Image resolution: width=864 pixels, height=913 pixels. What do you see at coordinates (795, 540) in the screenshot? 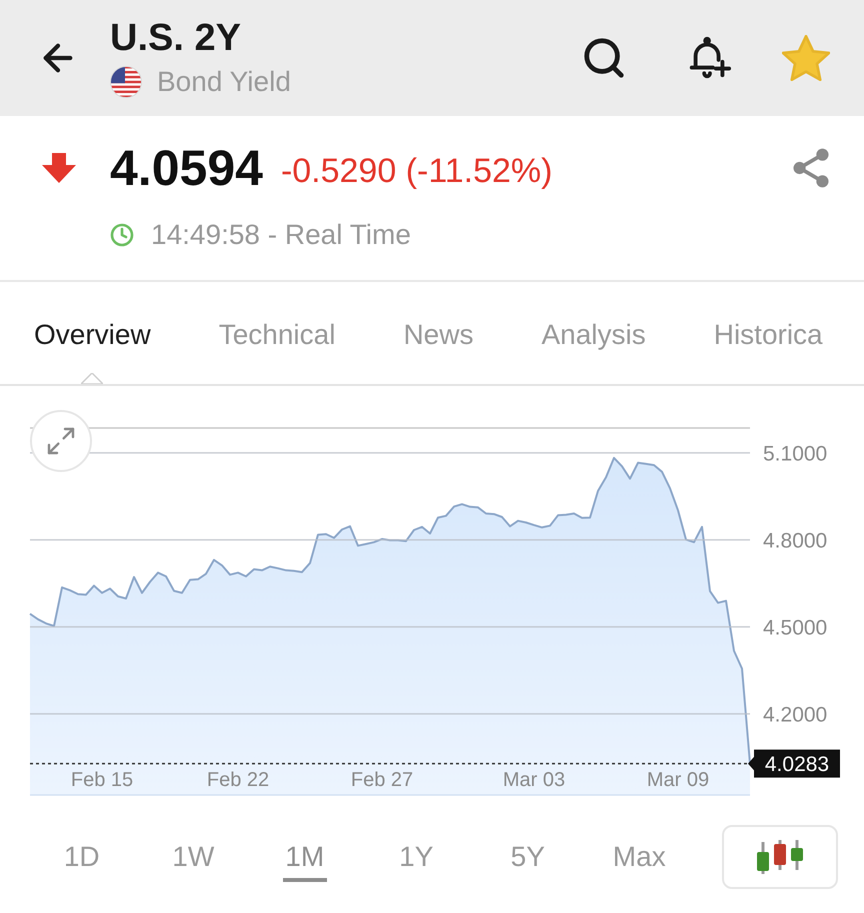
I see `y-axis-label: 4.8000` at bounding box center [795, 540].